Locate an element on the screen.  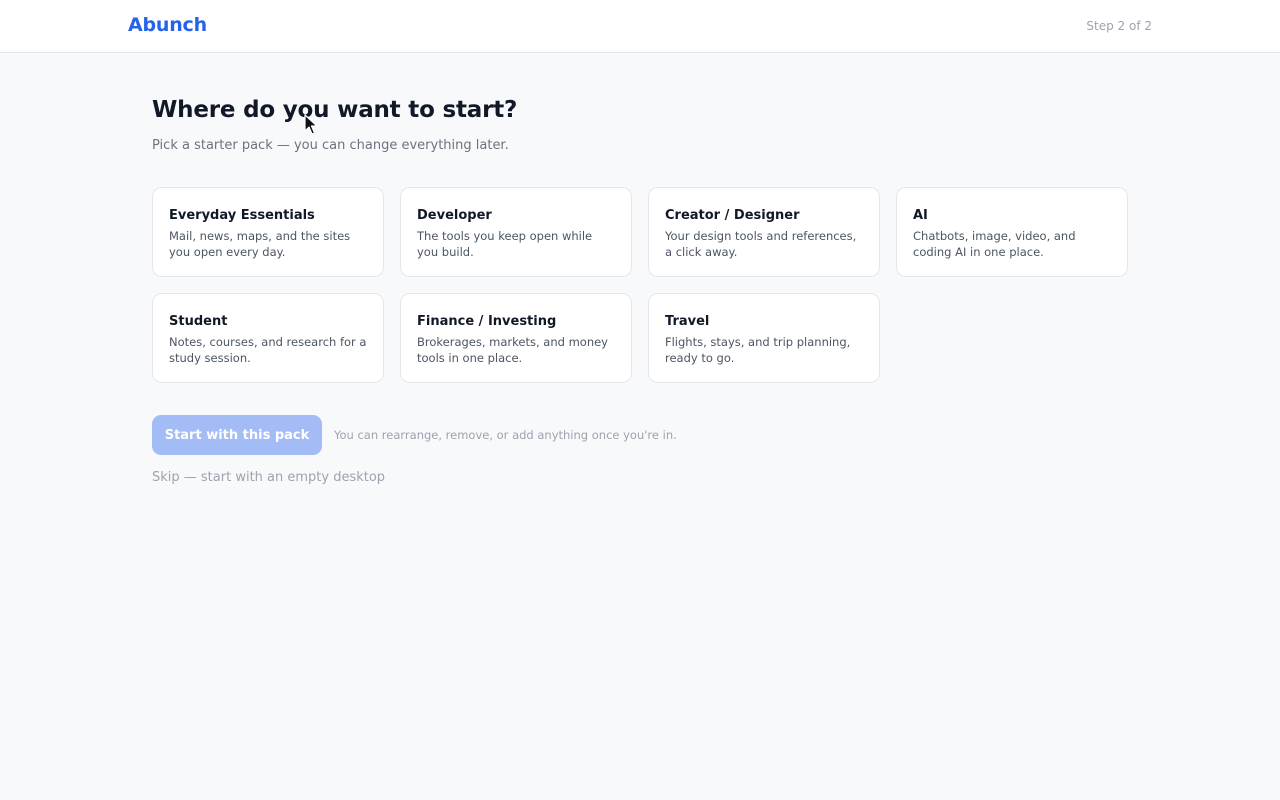
skip-link: Skip — start with an empty desktop is located at coordinates (268, 477).